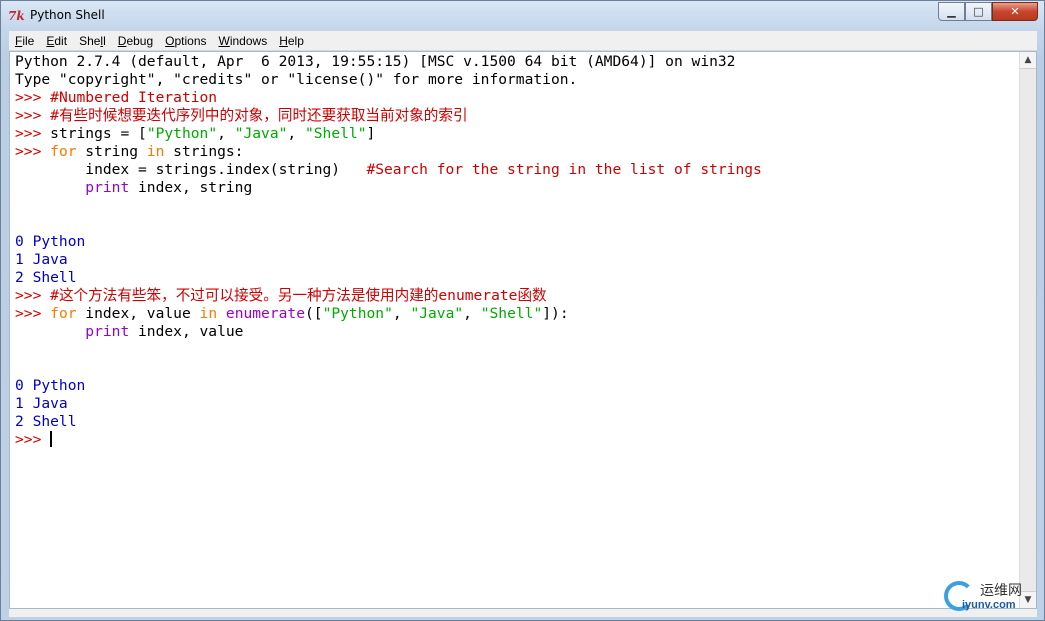 The height and width of the screenshot is (621, 1045). I want to click on site-watermark: 运维网 iyunv.com, so click(990, 596).